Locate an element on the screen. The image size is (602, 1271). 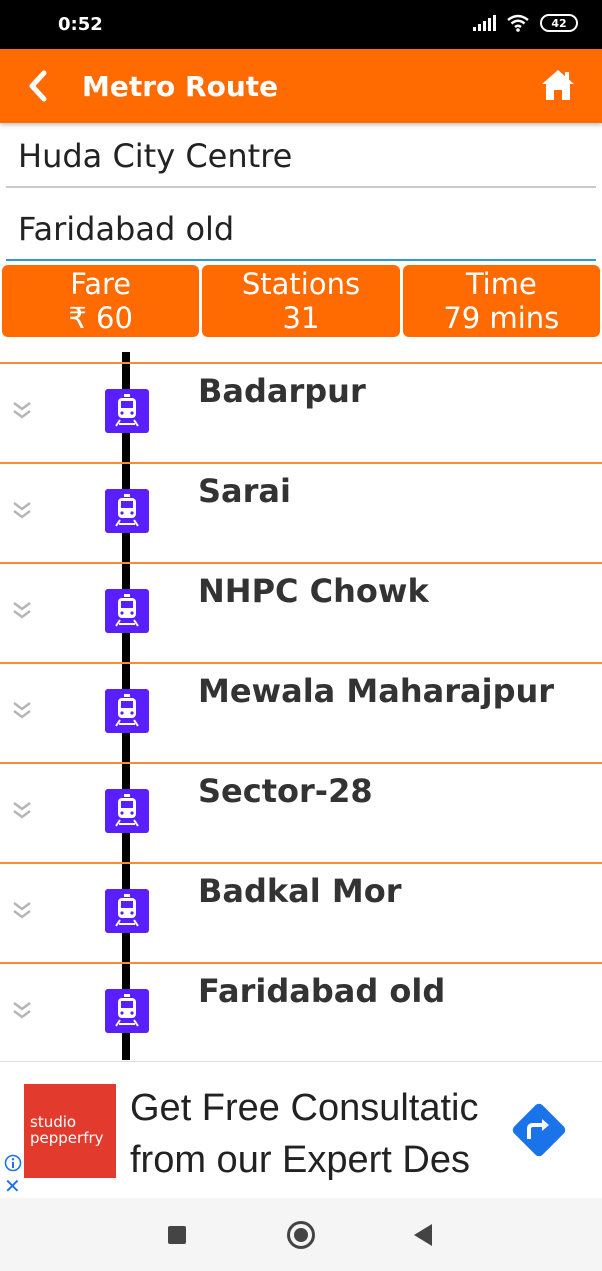
station-row: Mewala Maharajpur is located at coordinates (301, 712).